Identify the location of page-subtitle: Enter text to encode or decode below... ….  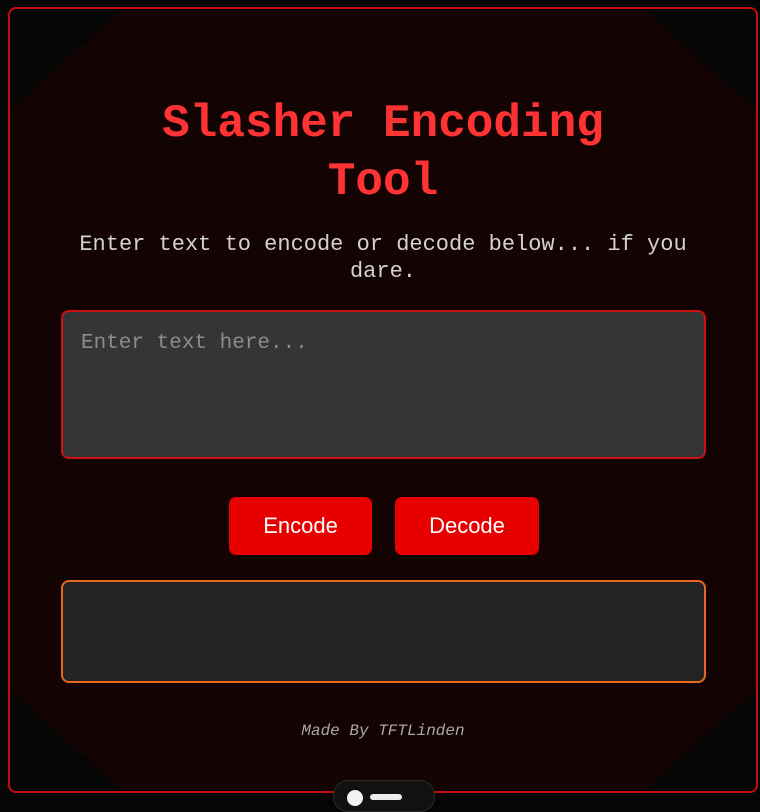
(383, 258).